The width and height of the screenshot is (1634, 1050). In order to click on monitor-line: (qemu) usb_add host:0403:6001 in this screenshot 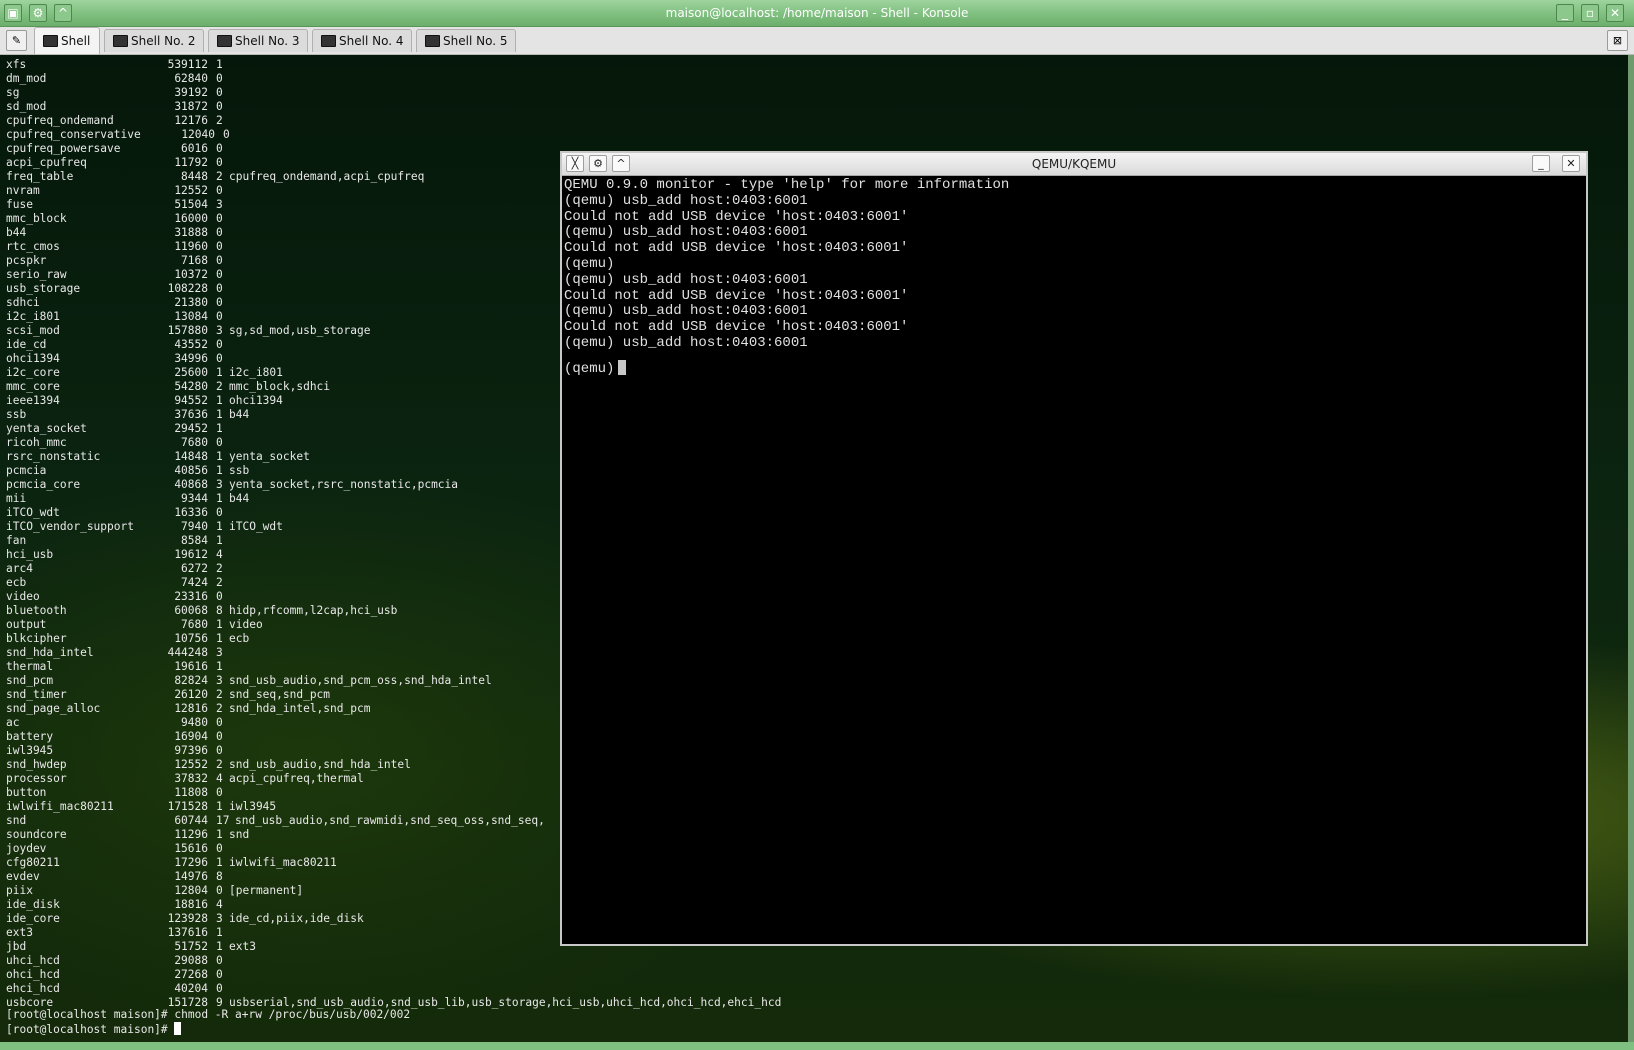, I will do `click(686, 343)`.